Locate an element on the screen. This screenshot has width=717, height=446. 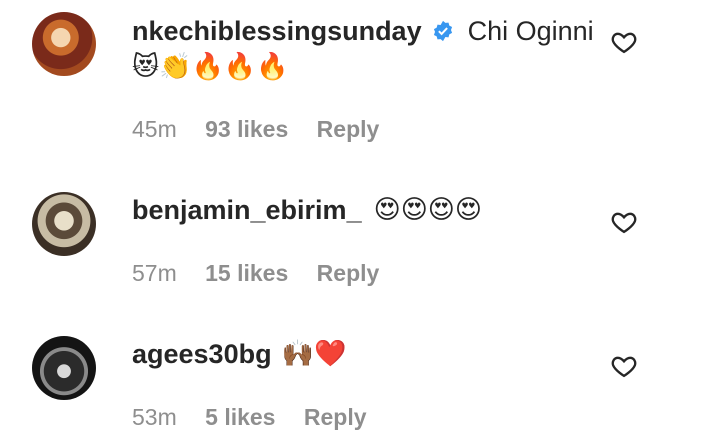
comment-meta: 57m 15 likes Reply is located at coordinates (266, 273).